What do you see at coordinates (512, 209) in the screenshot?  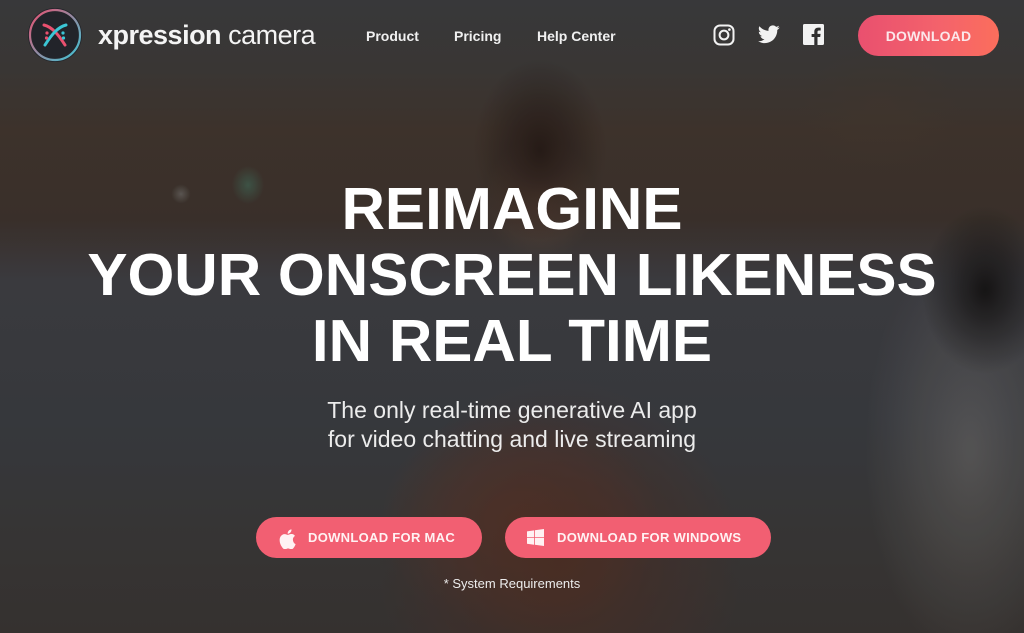 I see `headline-line-1: REIMAGINE` at bounding box center [512, 209].